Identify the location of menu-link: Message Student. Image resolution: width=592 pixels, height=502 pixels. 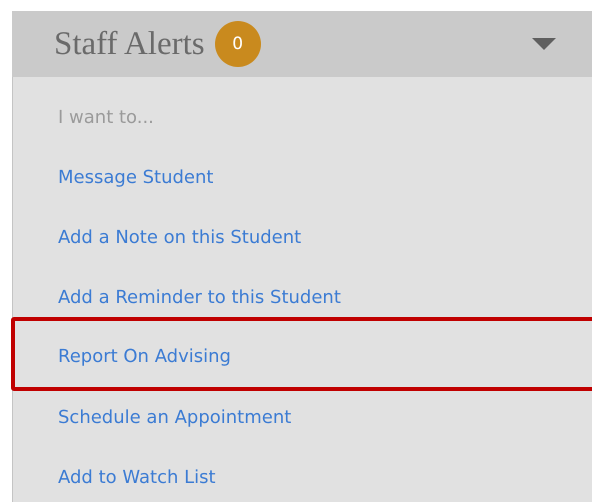
(136, 177).